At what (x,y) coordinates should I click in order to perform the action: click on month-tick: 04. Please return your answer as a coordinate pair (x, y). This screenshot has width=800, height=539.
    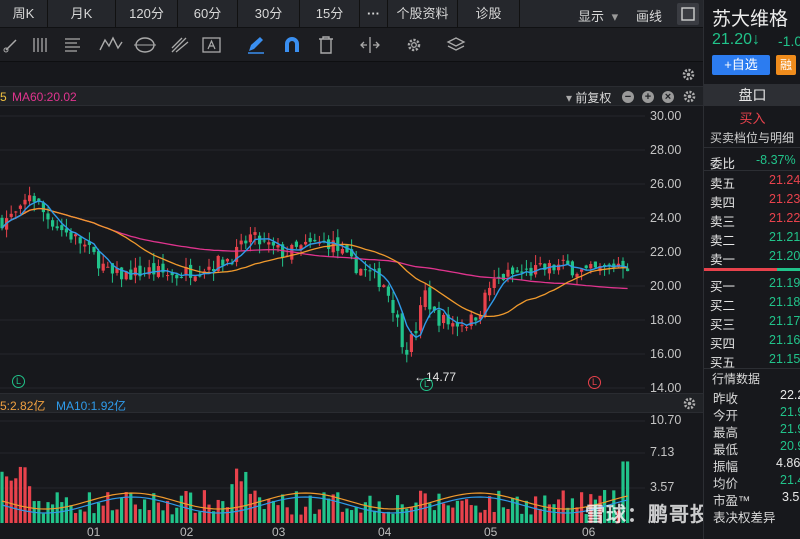
    Looking at the image, I should click on (385, 532).